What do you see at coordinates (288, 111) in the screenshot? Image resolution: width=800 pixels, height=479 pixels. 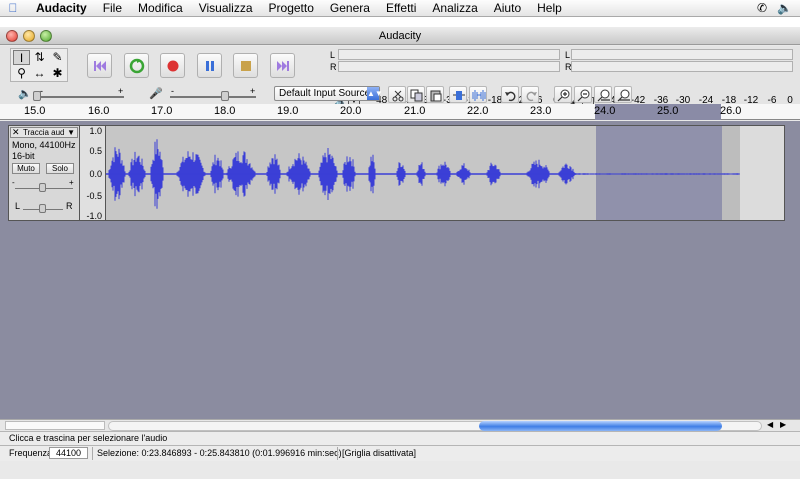 I see `ruler-tick: 19.0` at bounding box center [288, 111].